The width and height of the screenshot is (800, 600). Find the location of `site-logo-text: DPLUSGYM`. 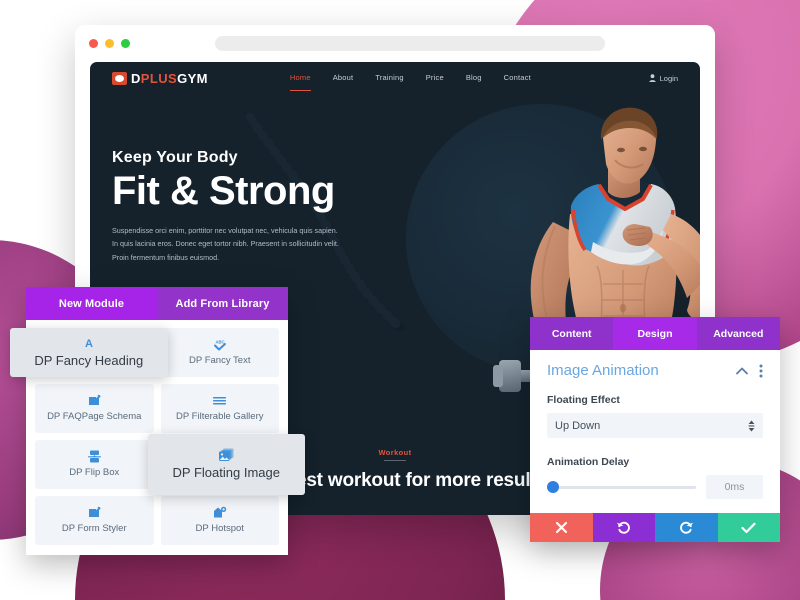

site-logo-text: DPLUSGYM is located at coordinates (169, 78).